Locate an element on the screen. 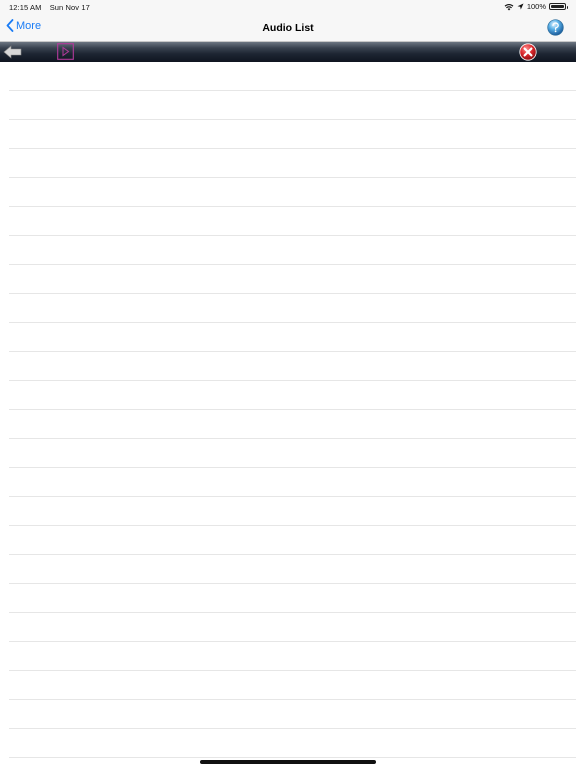 The height and width of the screenshot is (768, 576). navigation-bar: More Audio List is located at coordinates (288, 28).